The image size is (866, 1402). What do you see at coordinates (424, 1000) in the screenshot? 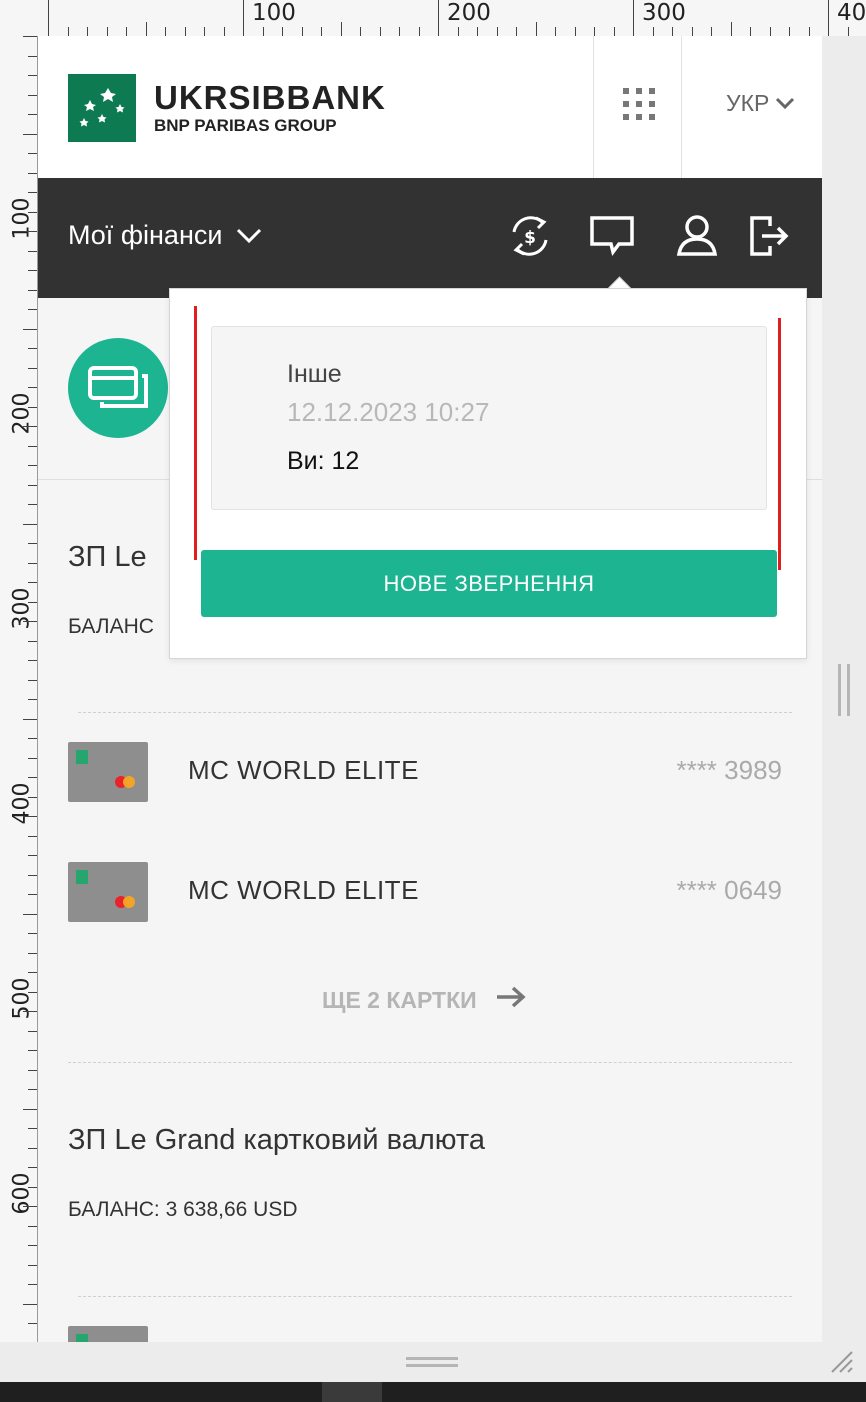
I see `more-cards-link: ЩЕ 2 КАРТКИ` at bounding box center [424, 1000].